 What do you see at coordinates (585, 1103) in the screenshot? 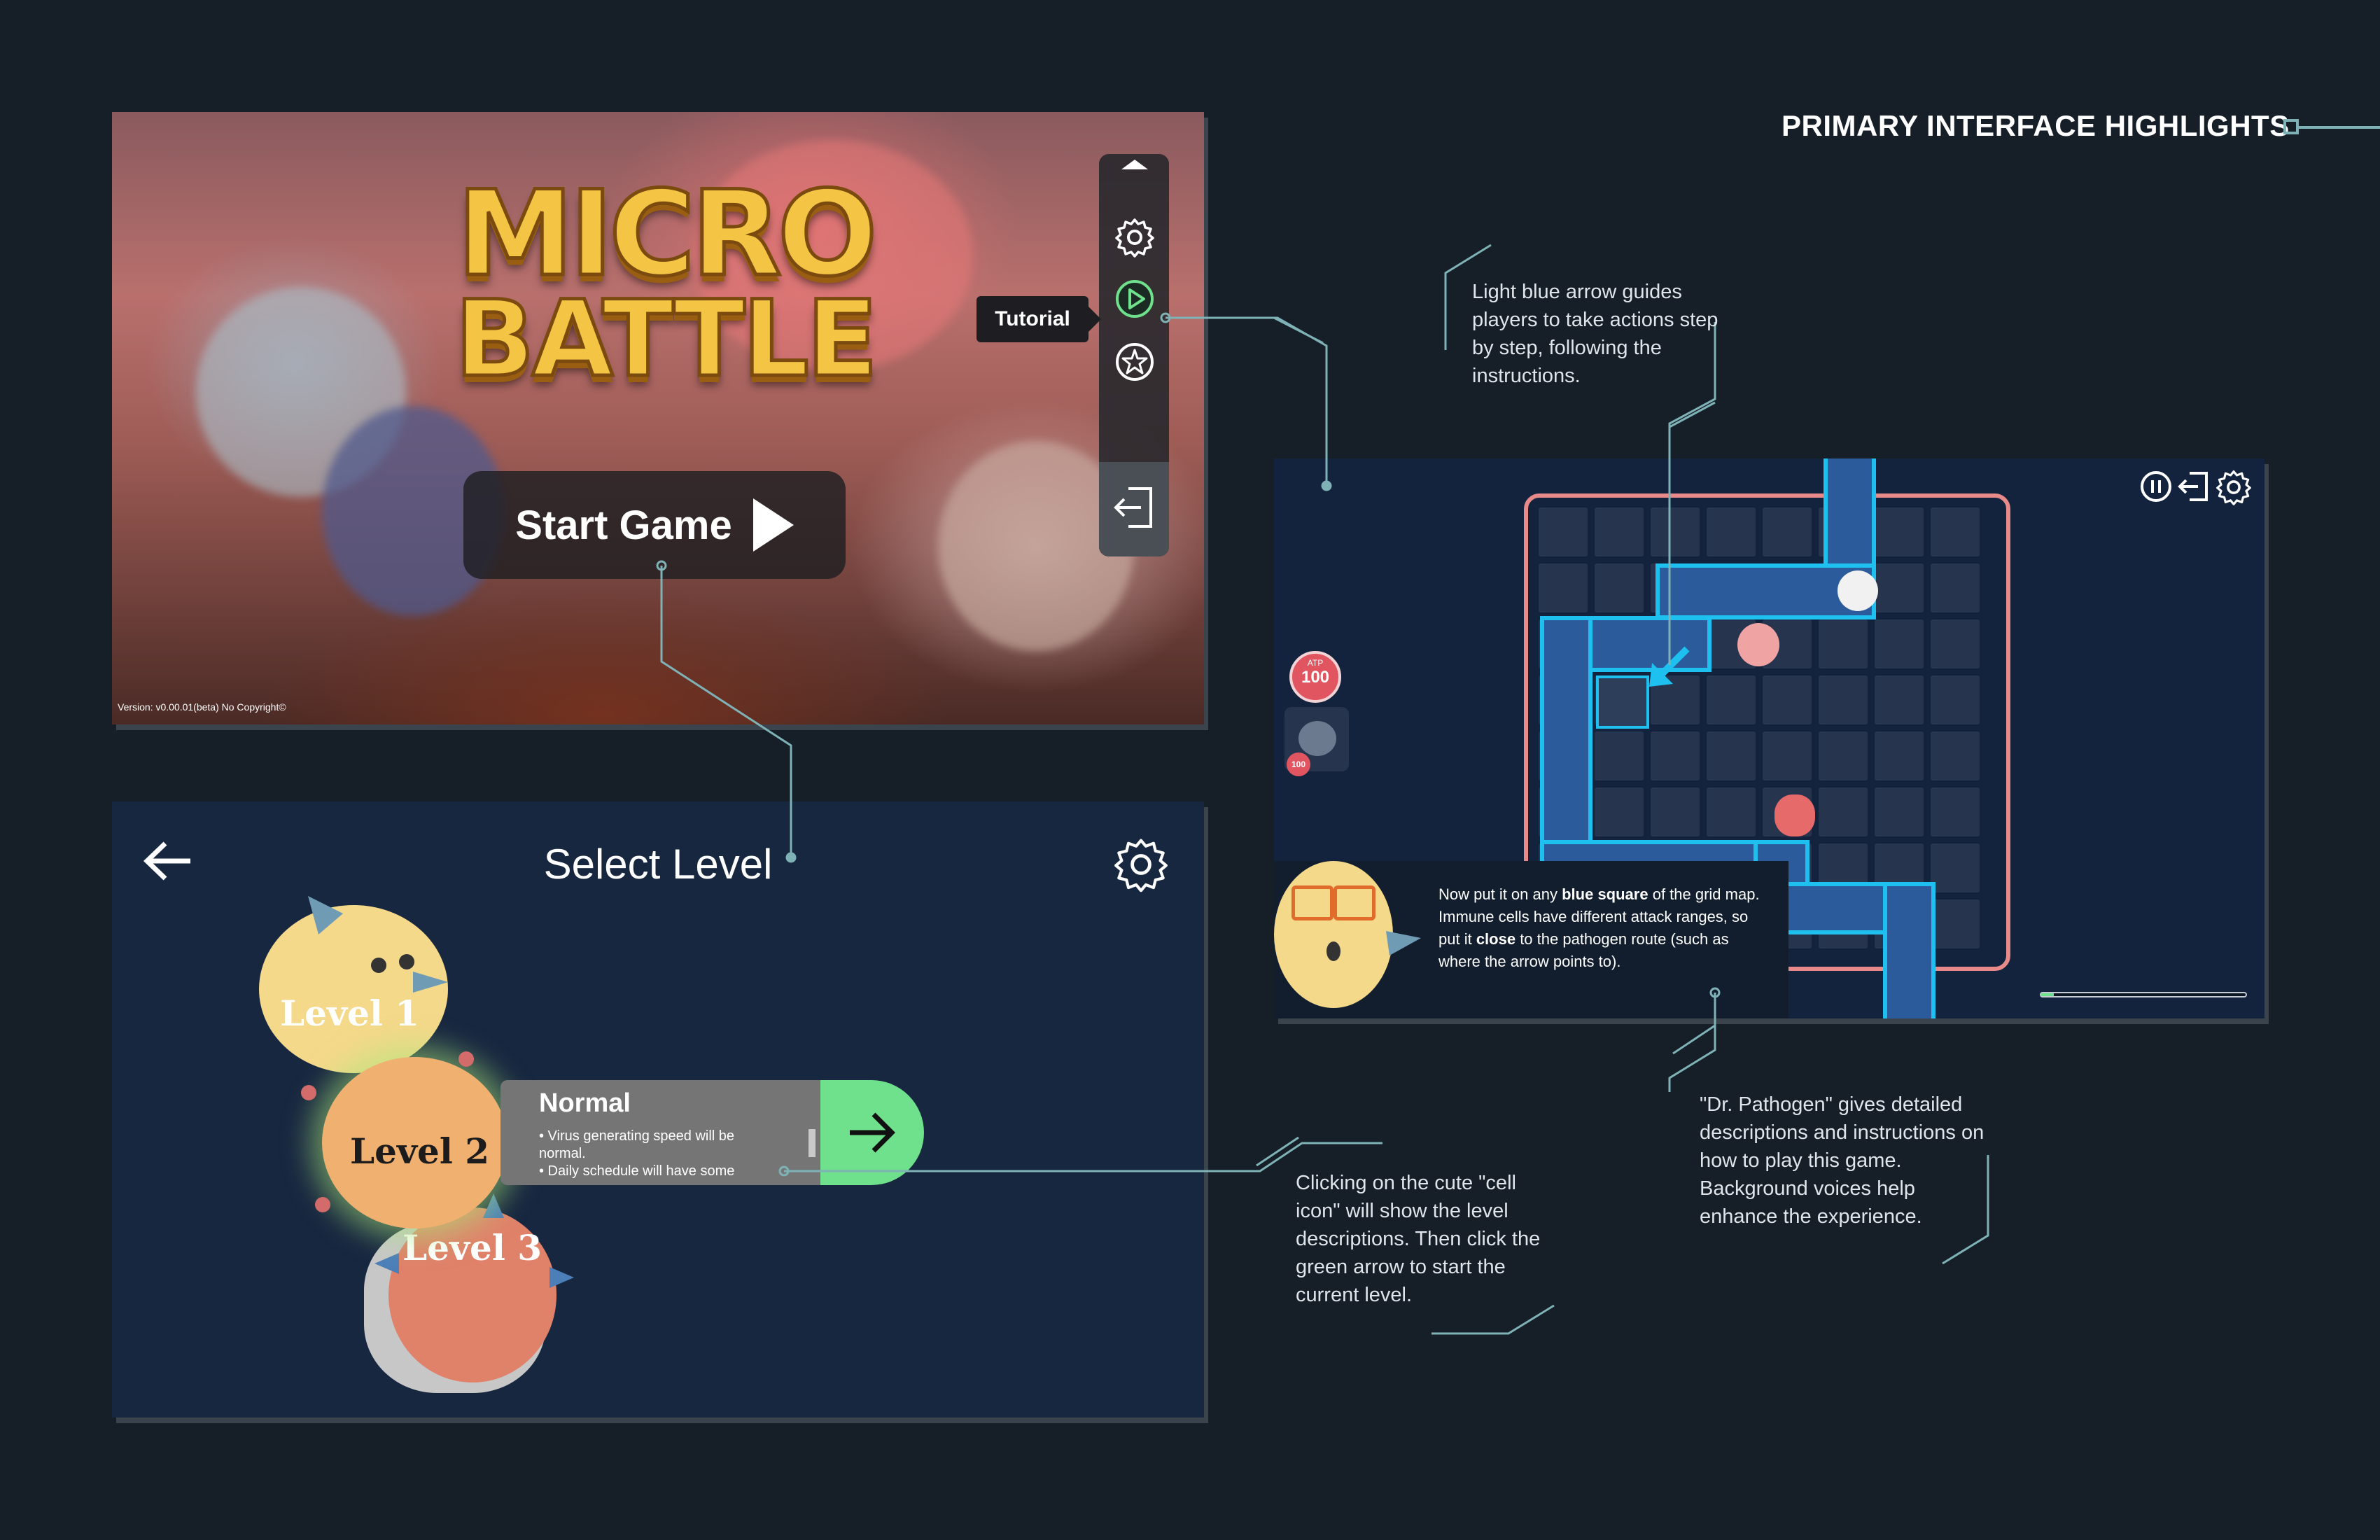
I see `difficulty-title: Normal` at bounding box center [585, 1103].